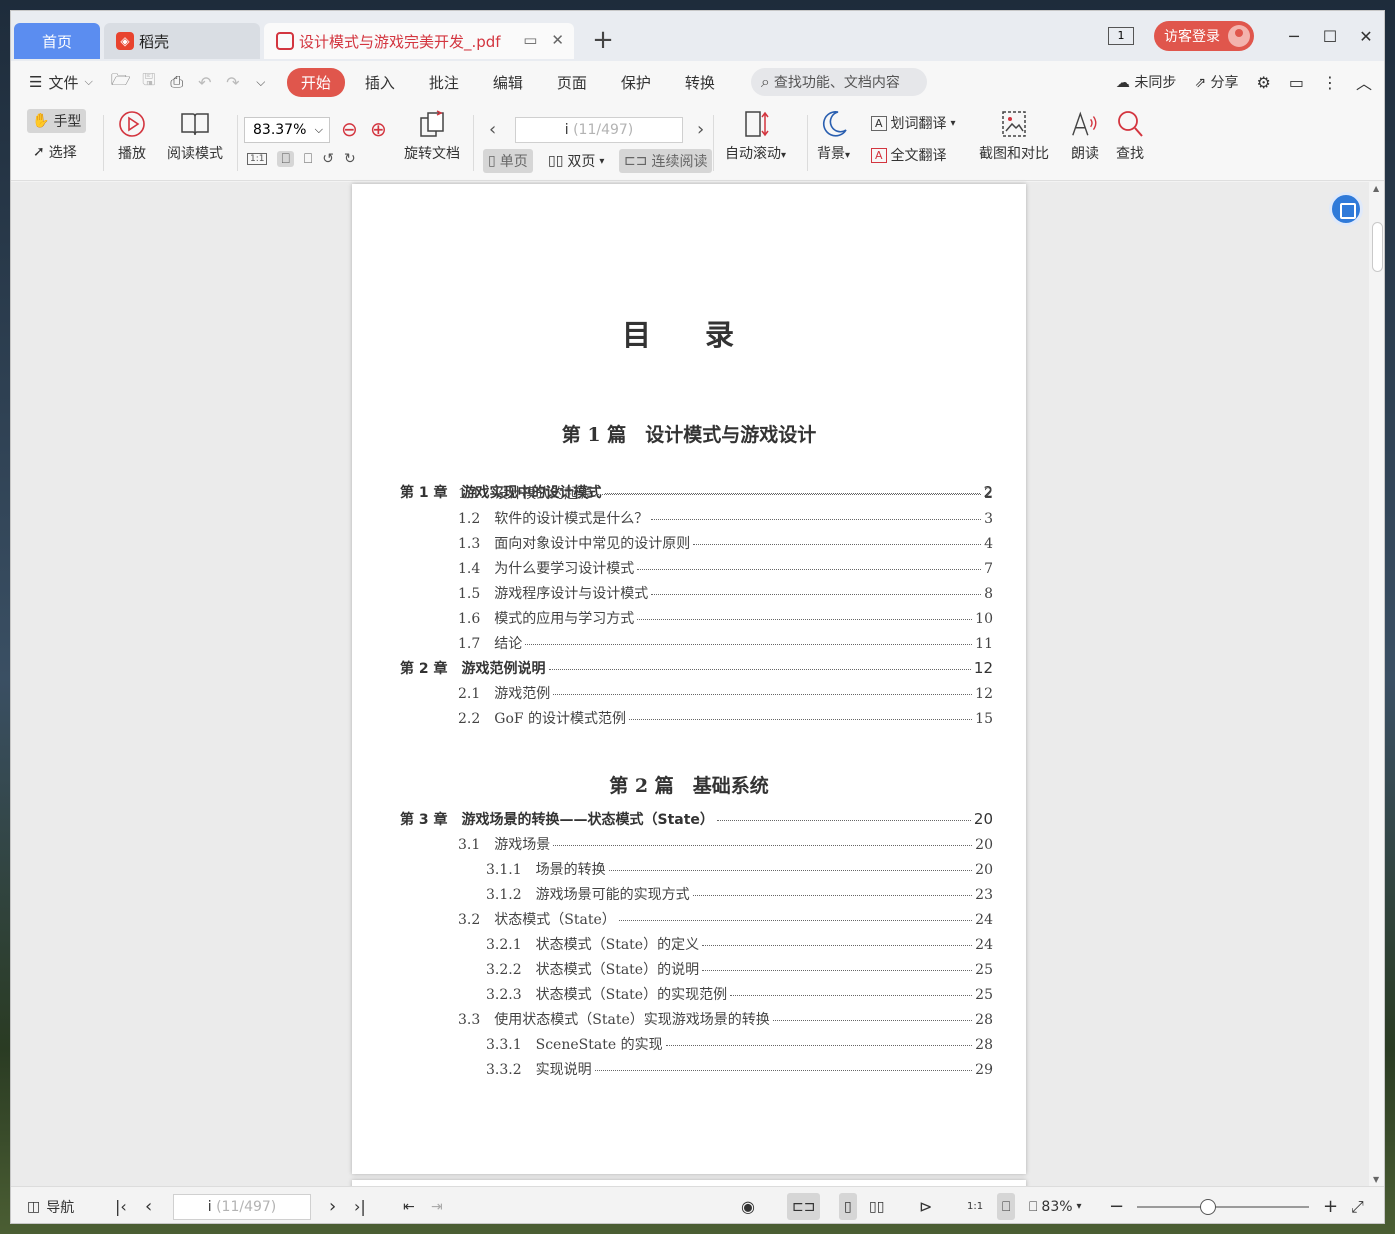  I want to click on menu-annotate: 批注, so click(444, 82).